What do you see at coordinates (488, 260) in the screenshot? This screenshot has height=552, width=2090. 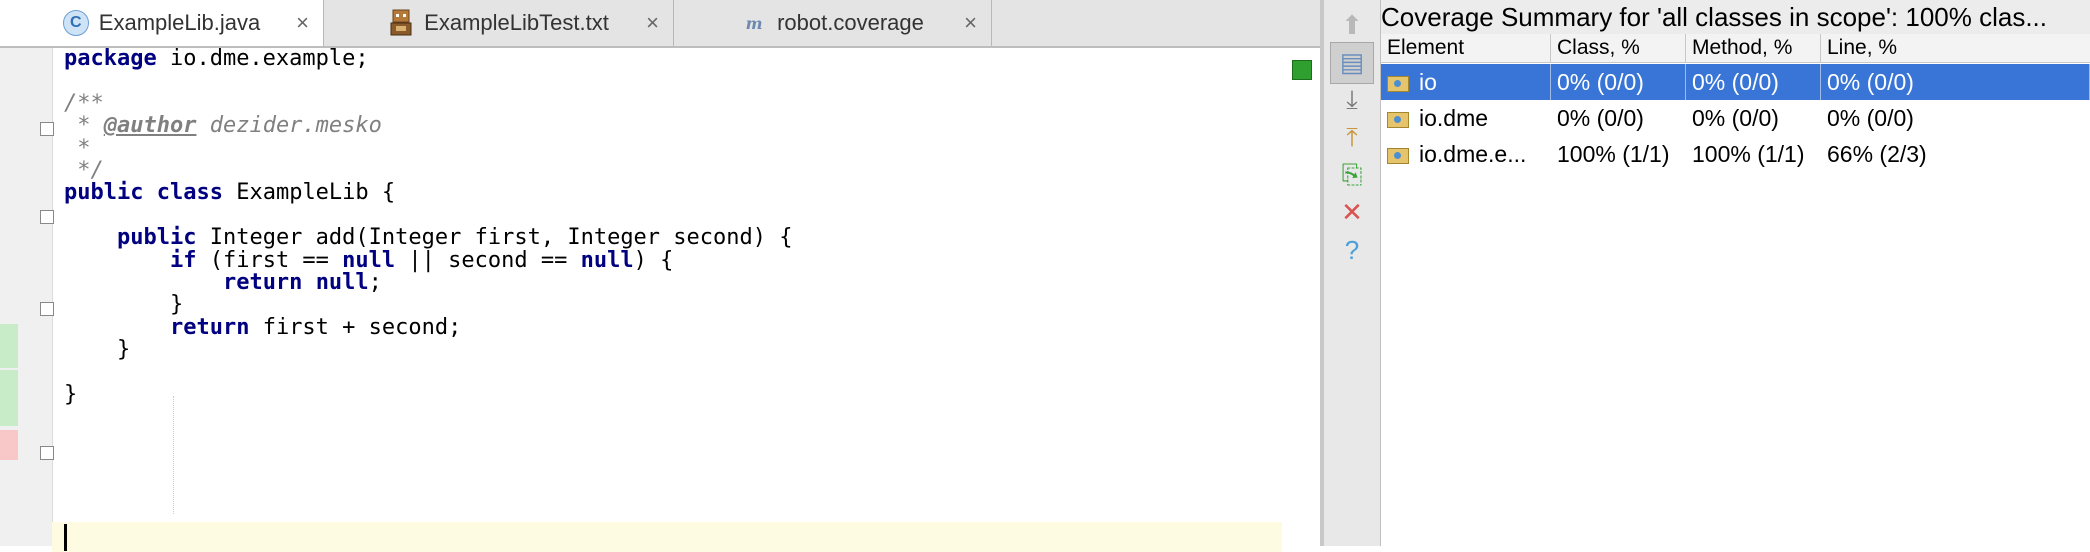 I see `code-text: || second ==` at bounding box center [488, 260].